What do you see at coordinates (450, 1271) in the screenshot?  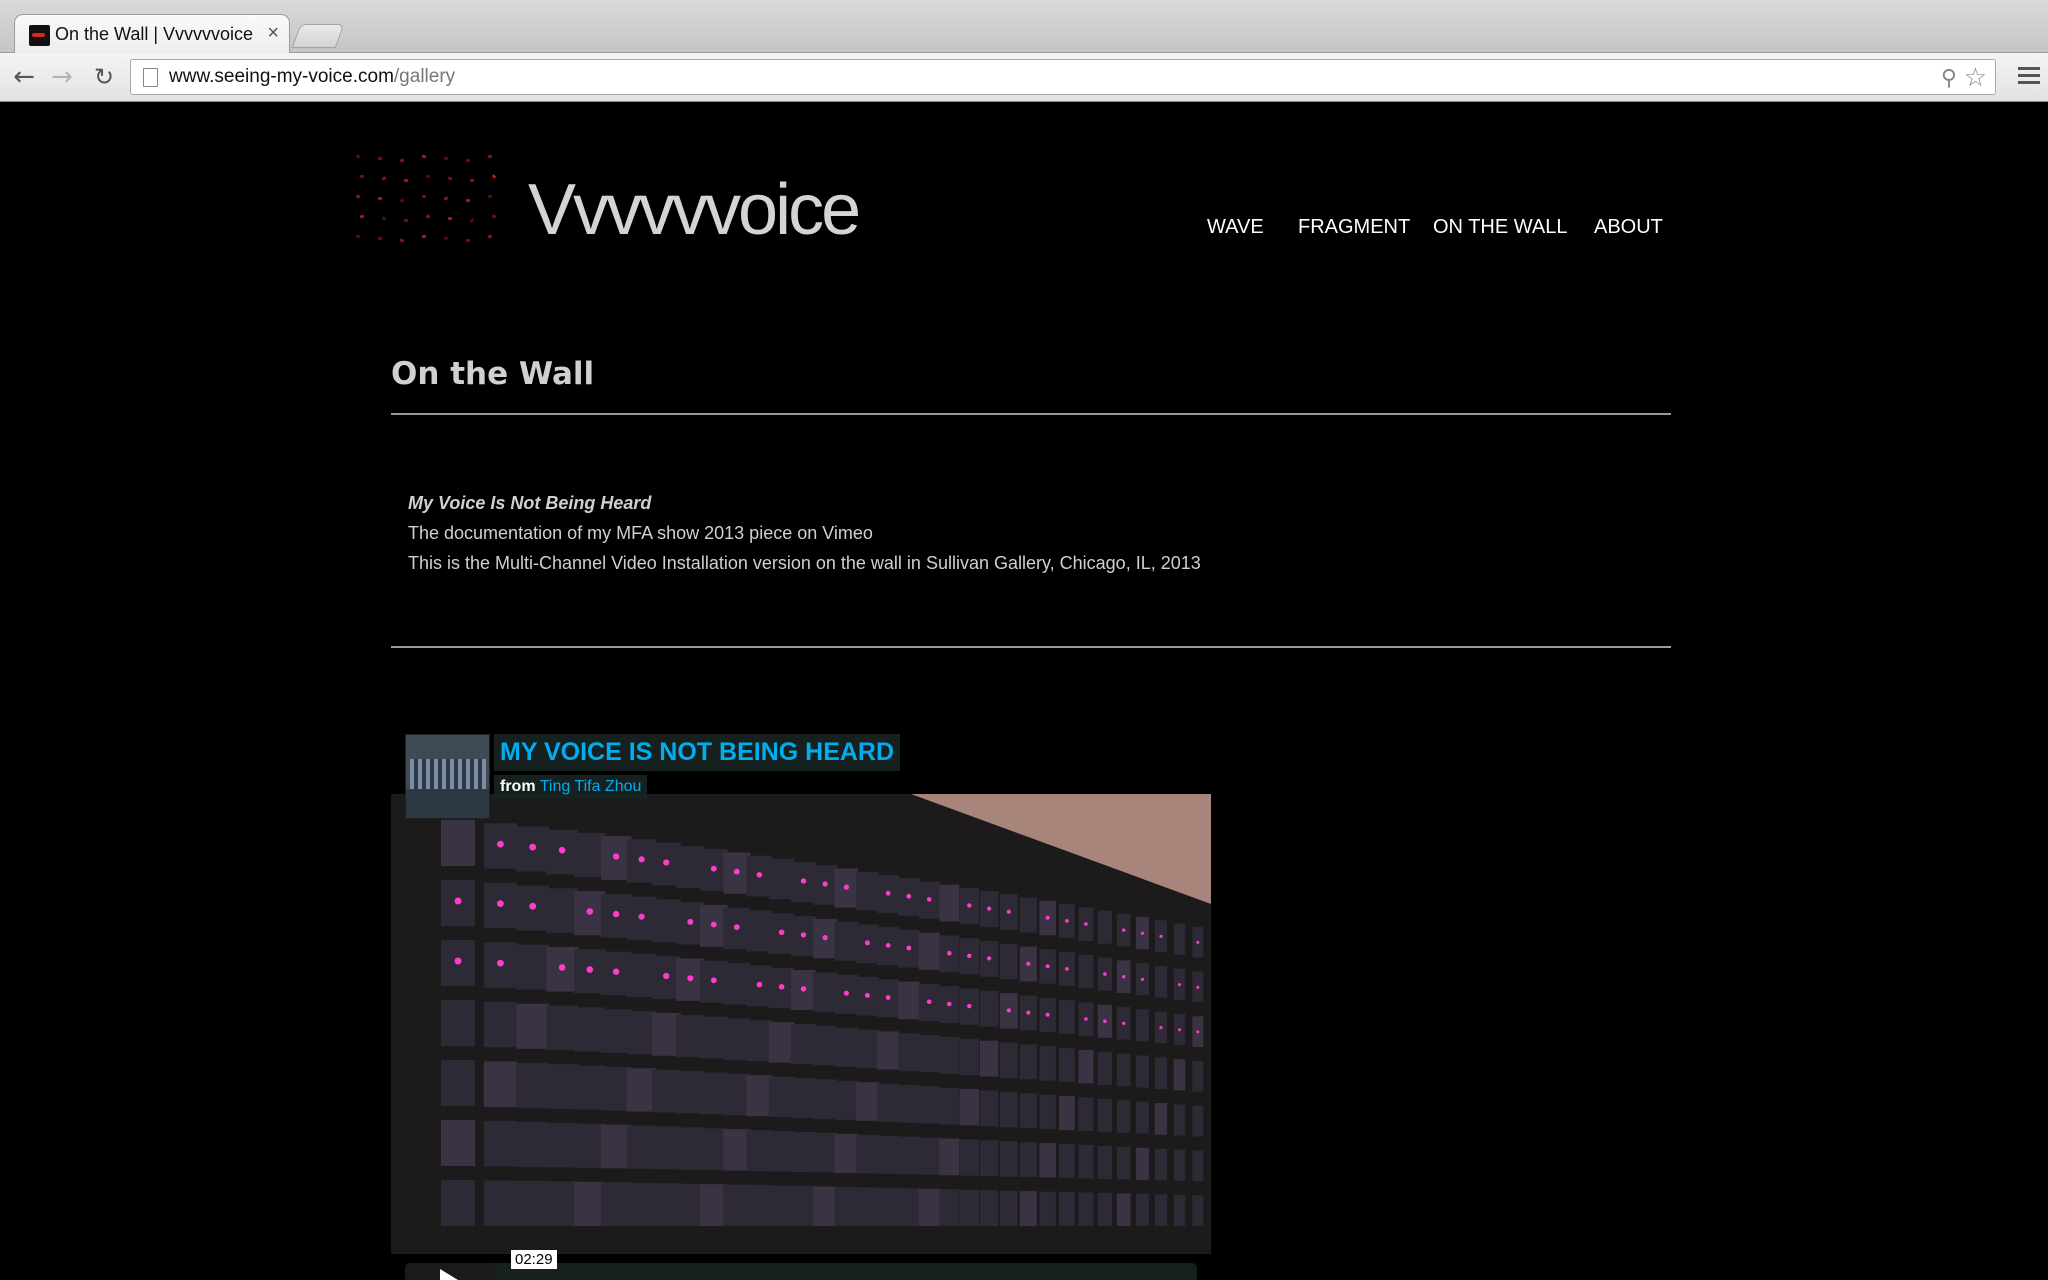 I see `play-icon` at bounding box center [450, 1271].